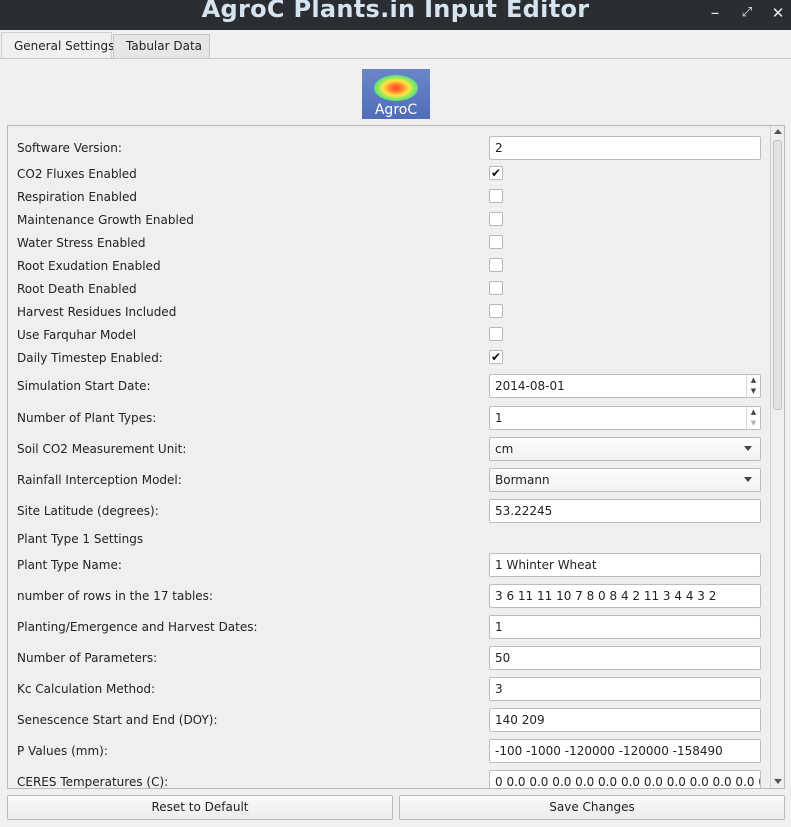 This screenshot has height=827, width=791. I want to click on software-version-label: Software Version:, so click(69, 148).